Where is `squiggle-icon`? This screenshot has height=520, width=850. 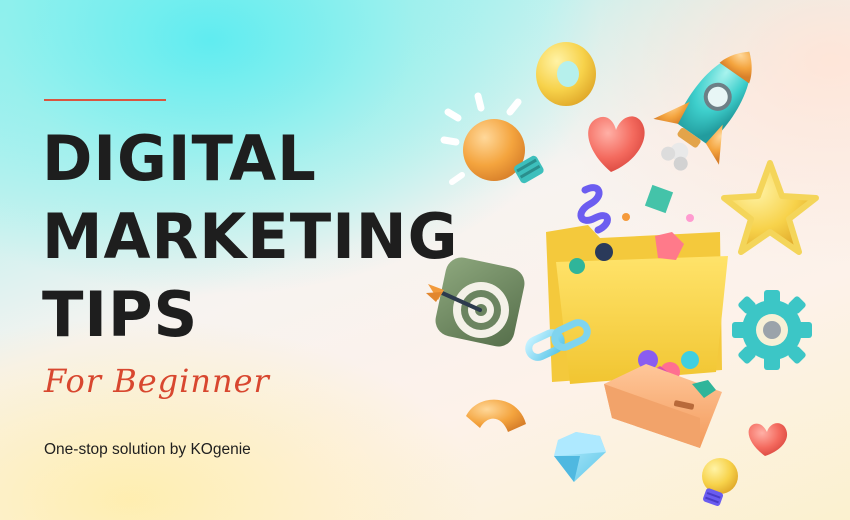
squiggle-icon is located at coordinates (594, 209).